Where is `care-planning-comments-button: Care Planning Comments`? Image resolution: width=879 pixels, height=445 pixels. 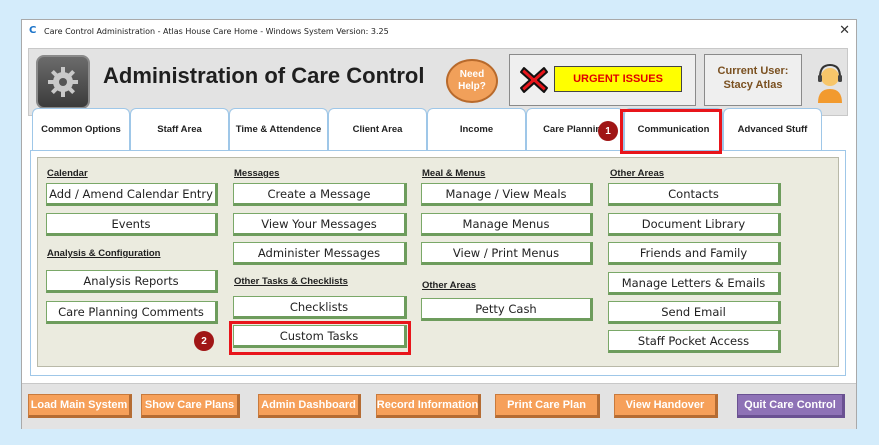 care-planning-comments-button: Care Planning Comments is located at coordinates (132, 312).